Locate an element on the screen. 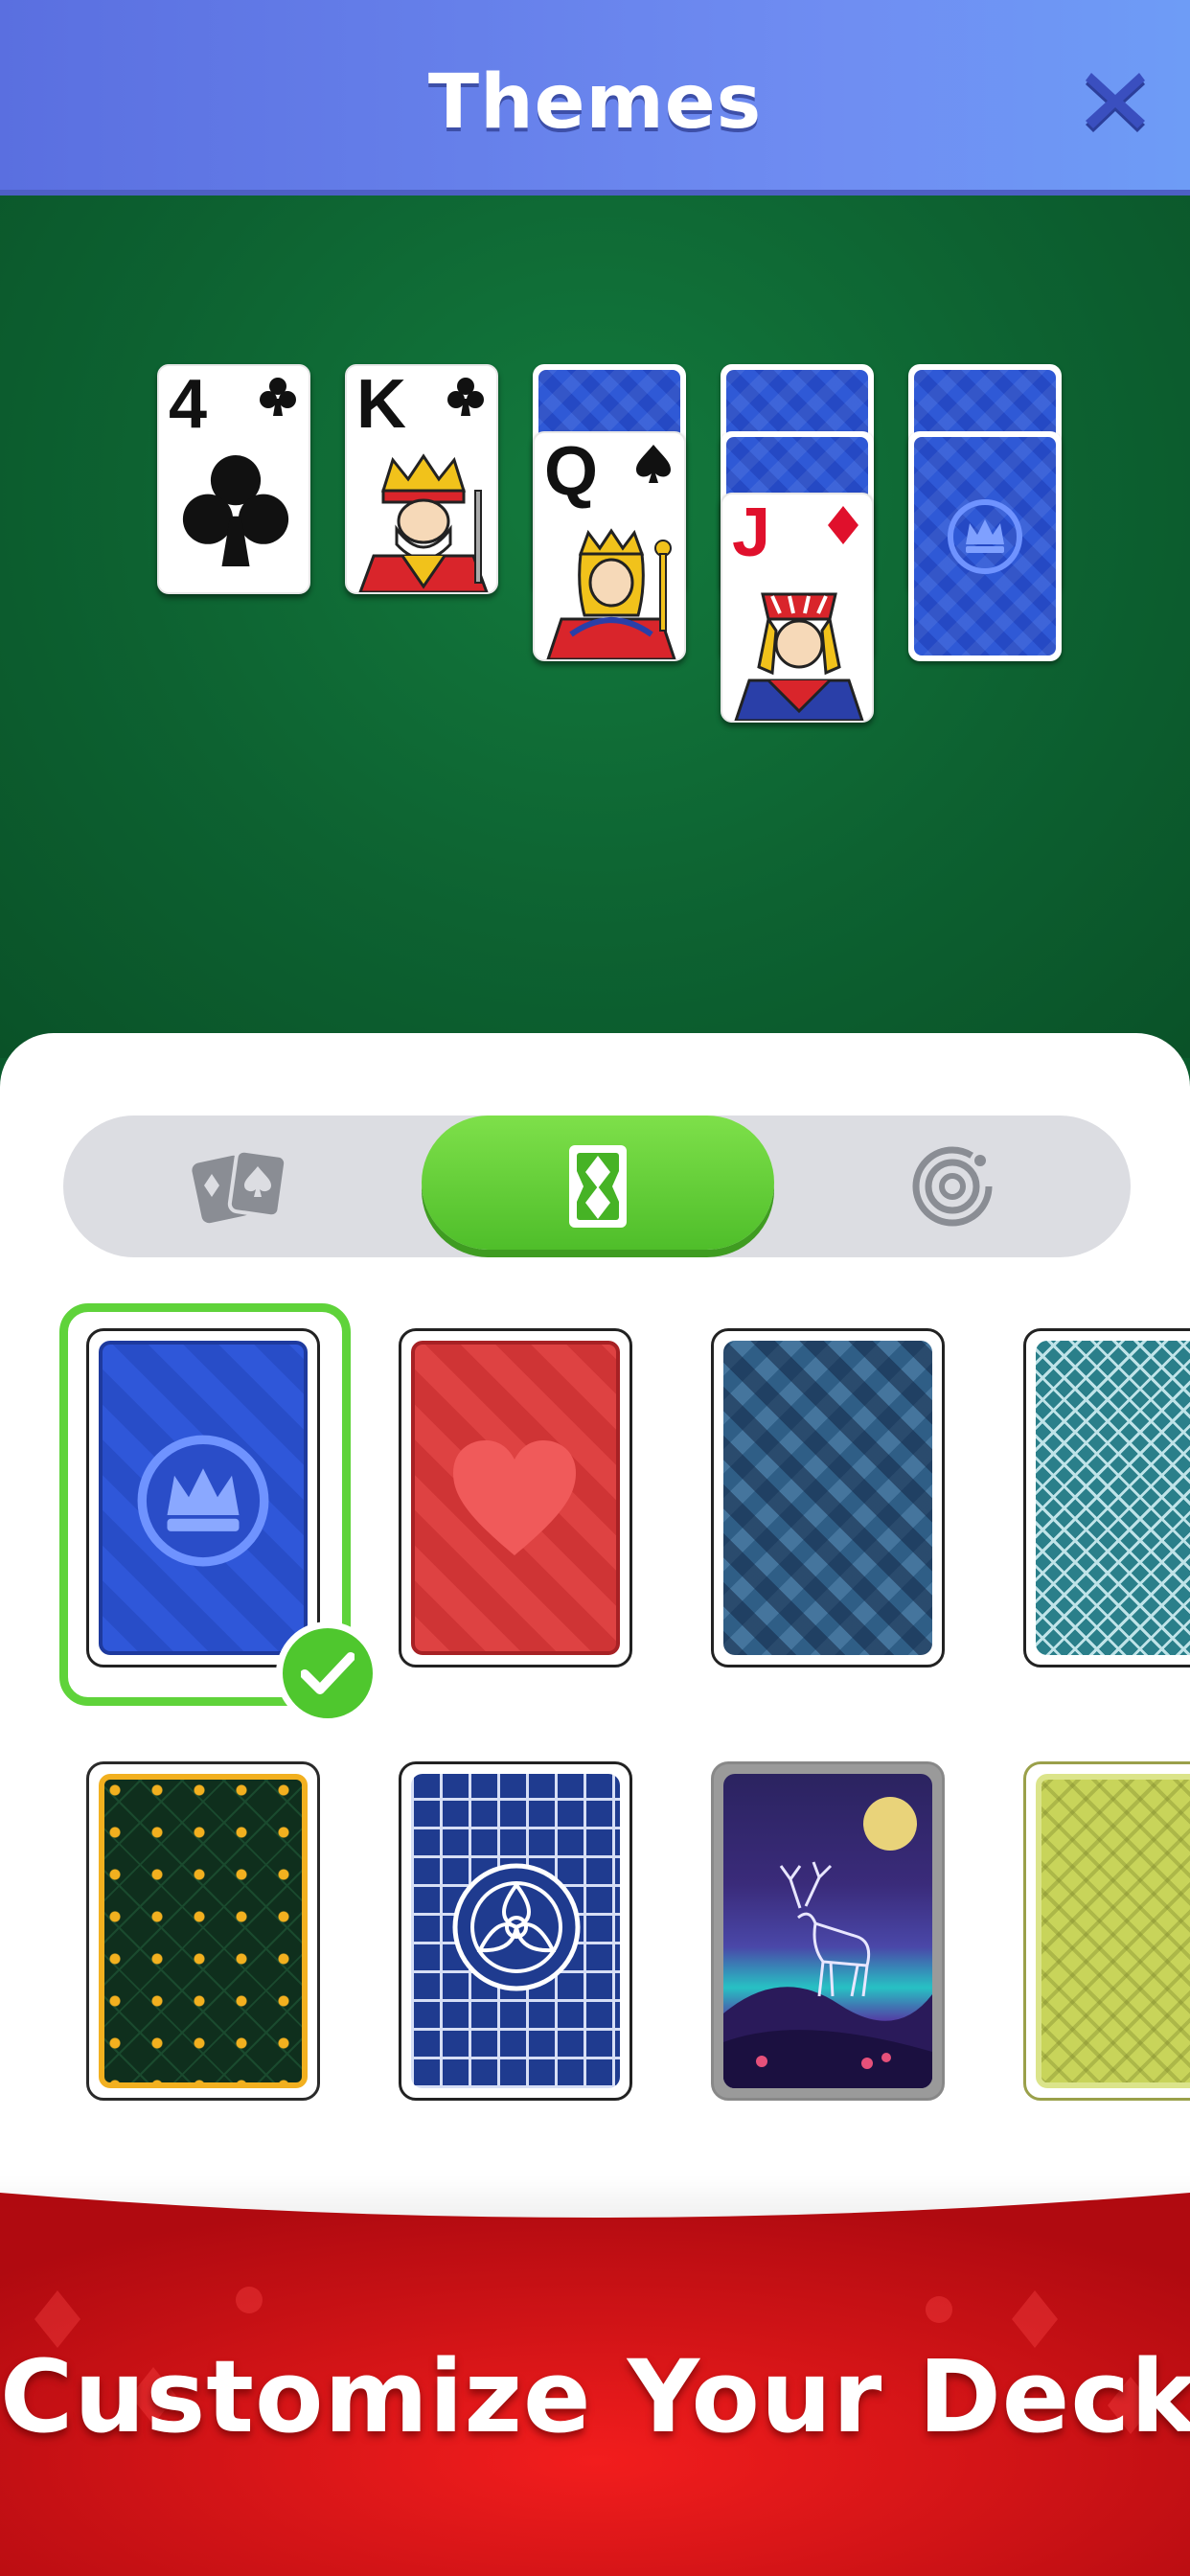  card-rank: Q is located at coordinates (572, 471).